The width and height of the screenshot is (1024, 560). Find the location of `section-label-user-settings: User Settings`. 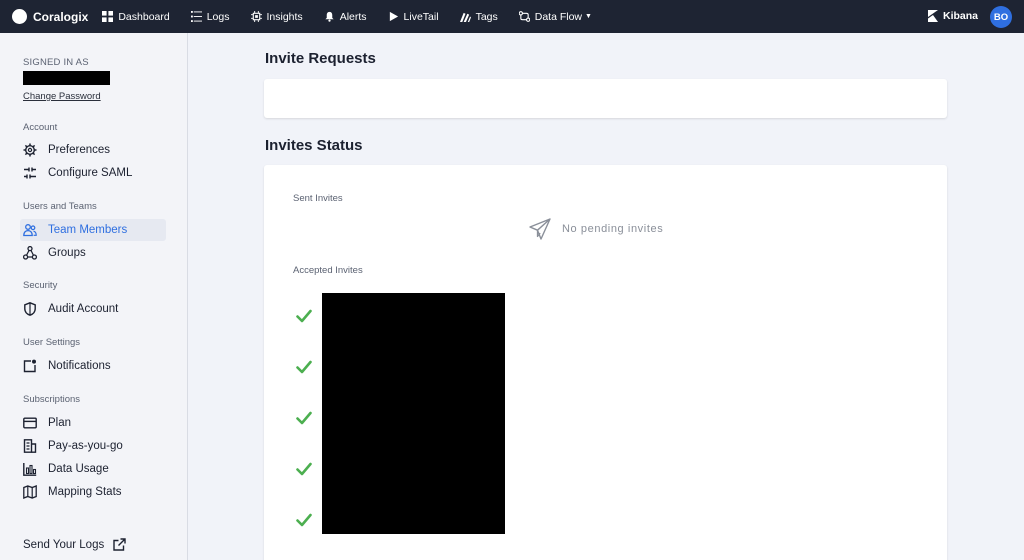

section-label-user-settings: User Settings is located at coordinates (52, 342).